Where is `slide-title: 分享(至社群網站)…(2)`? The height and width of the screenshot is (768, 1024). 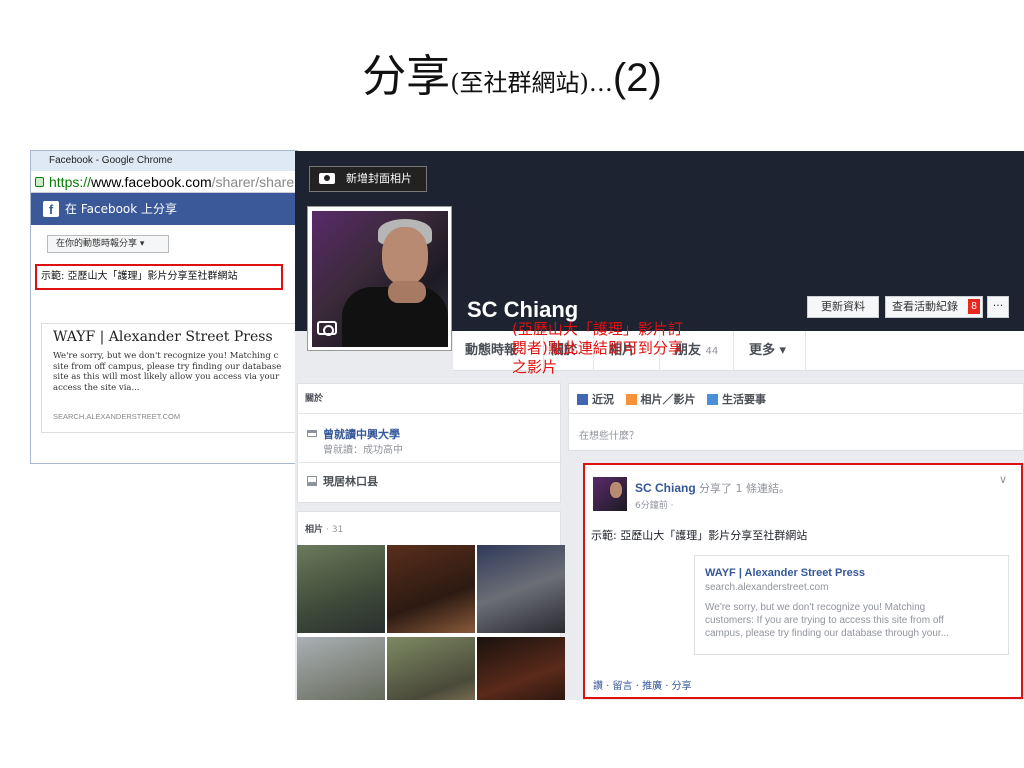
slide-title: 分享(至社群網站)…(2) is located at coordinates (512, 72).